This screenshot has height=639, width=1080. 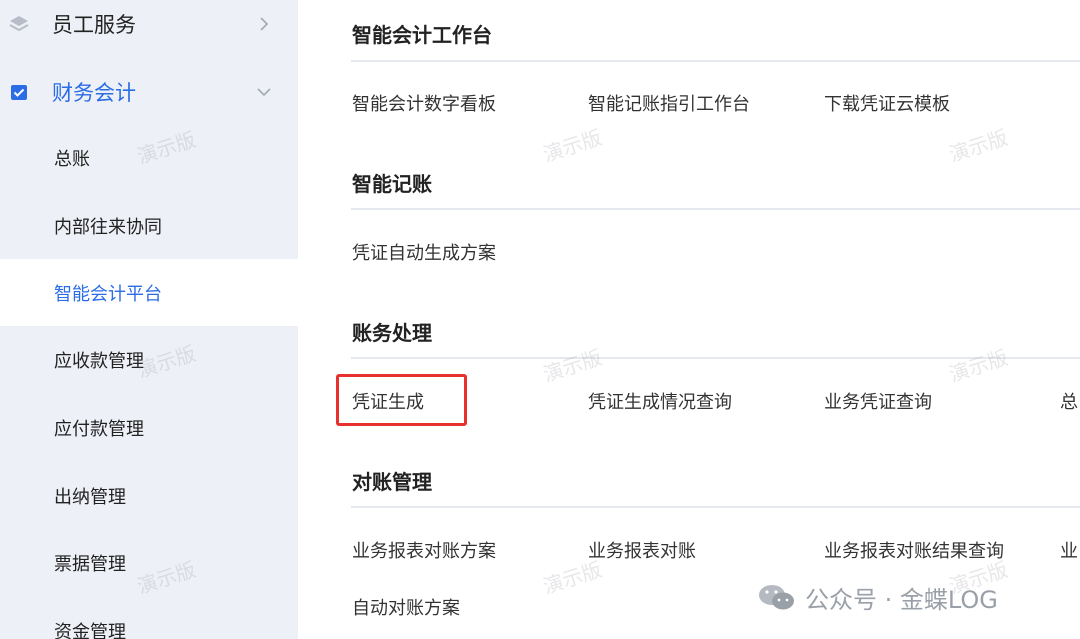 I want to click on menu-group-finance-accounting: 财务会计, so click(x=149, y=92).